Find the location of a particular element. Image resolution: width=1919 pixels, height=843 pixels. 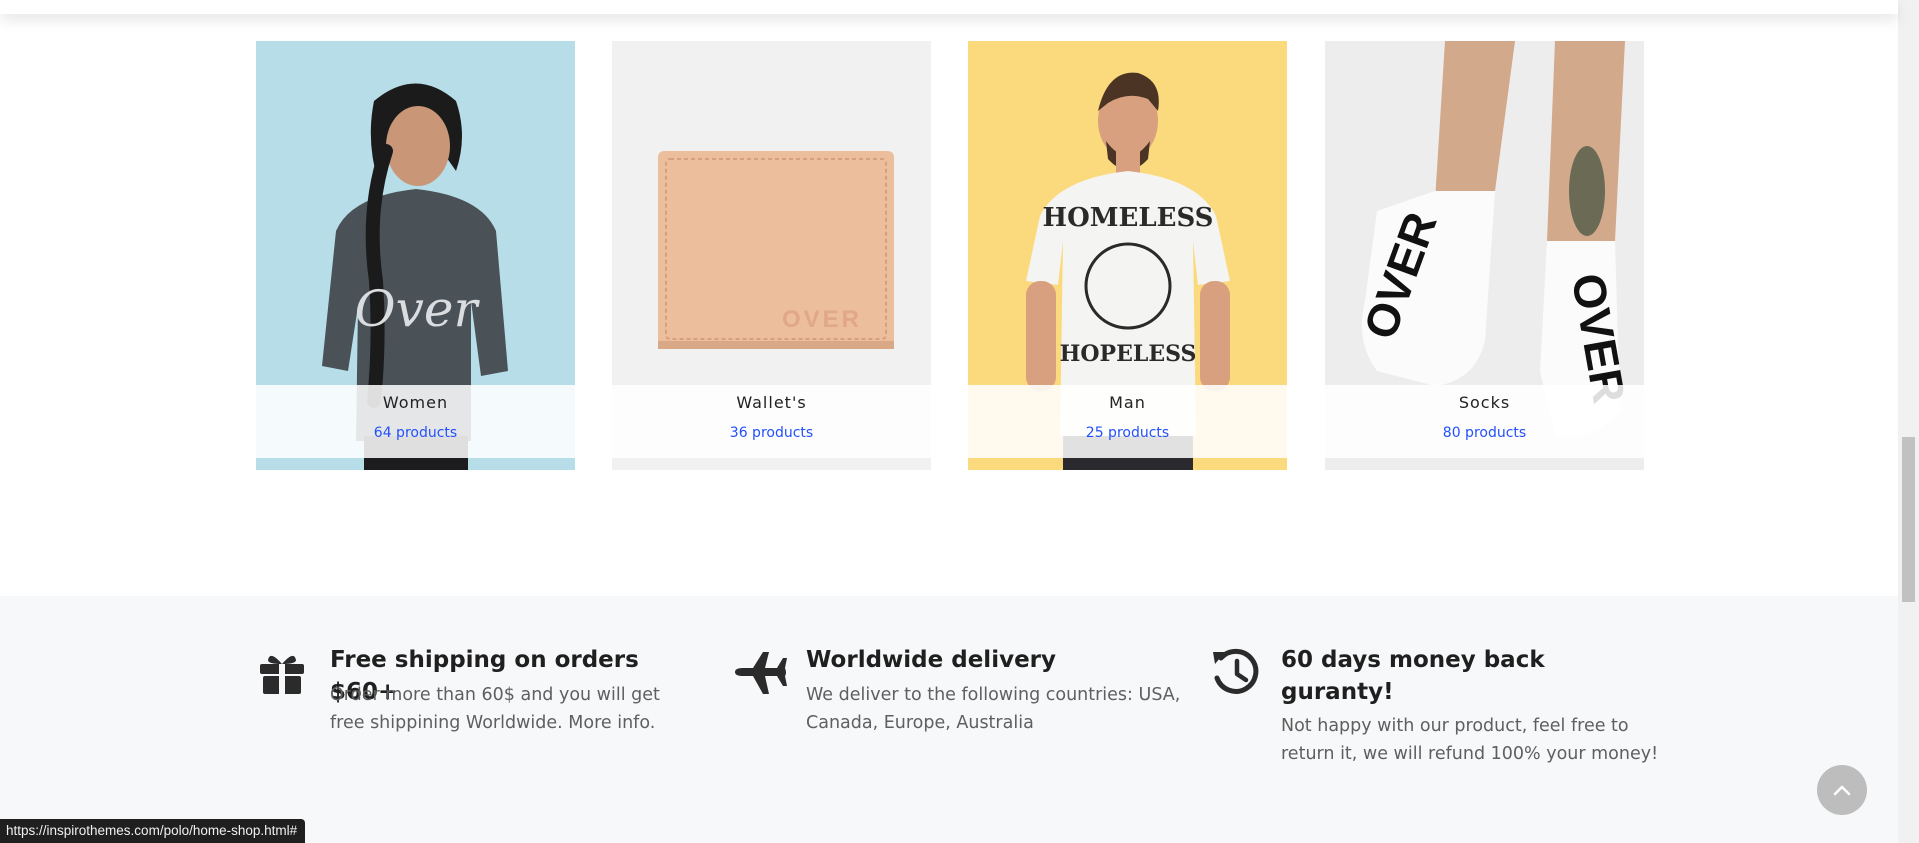

category-title: Women is located at coordinates (415, 402).